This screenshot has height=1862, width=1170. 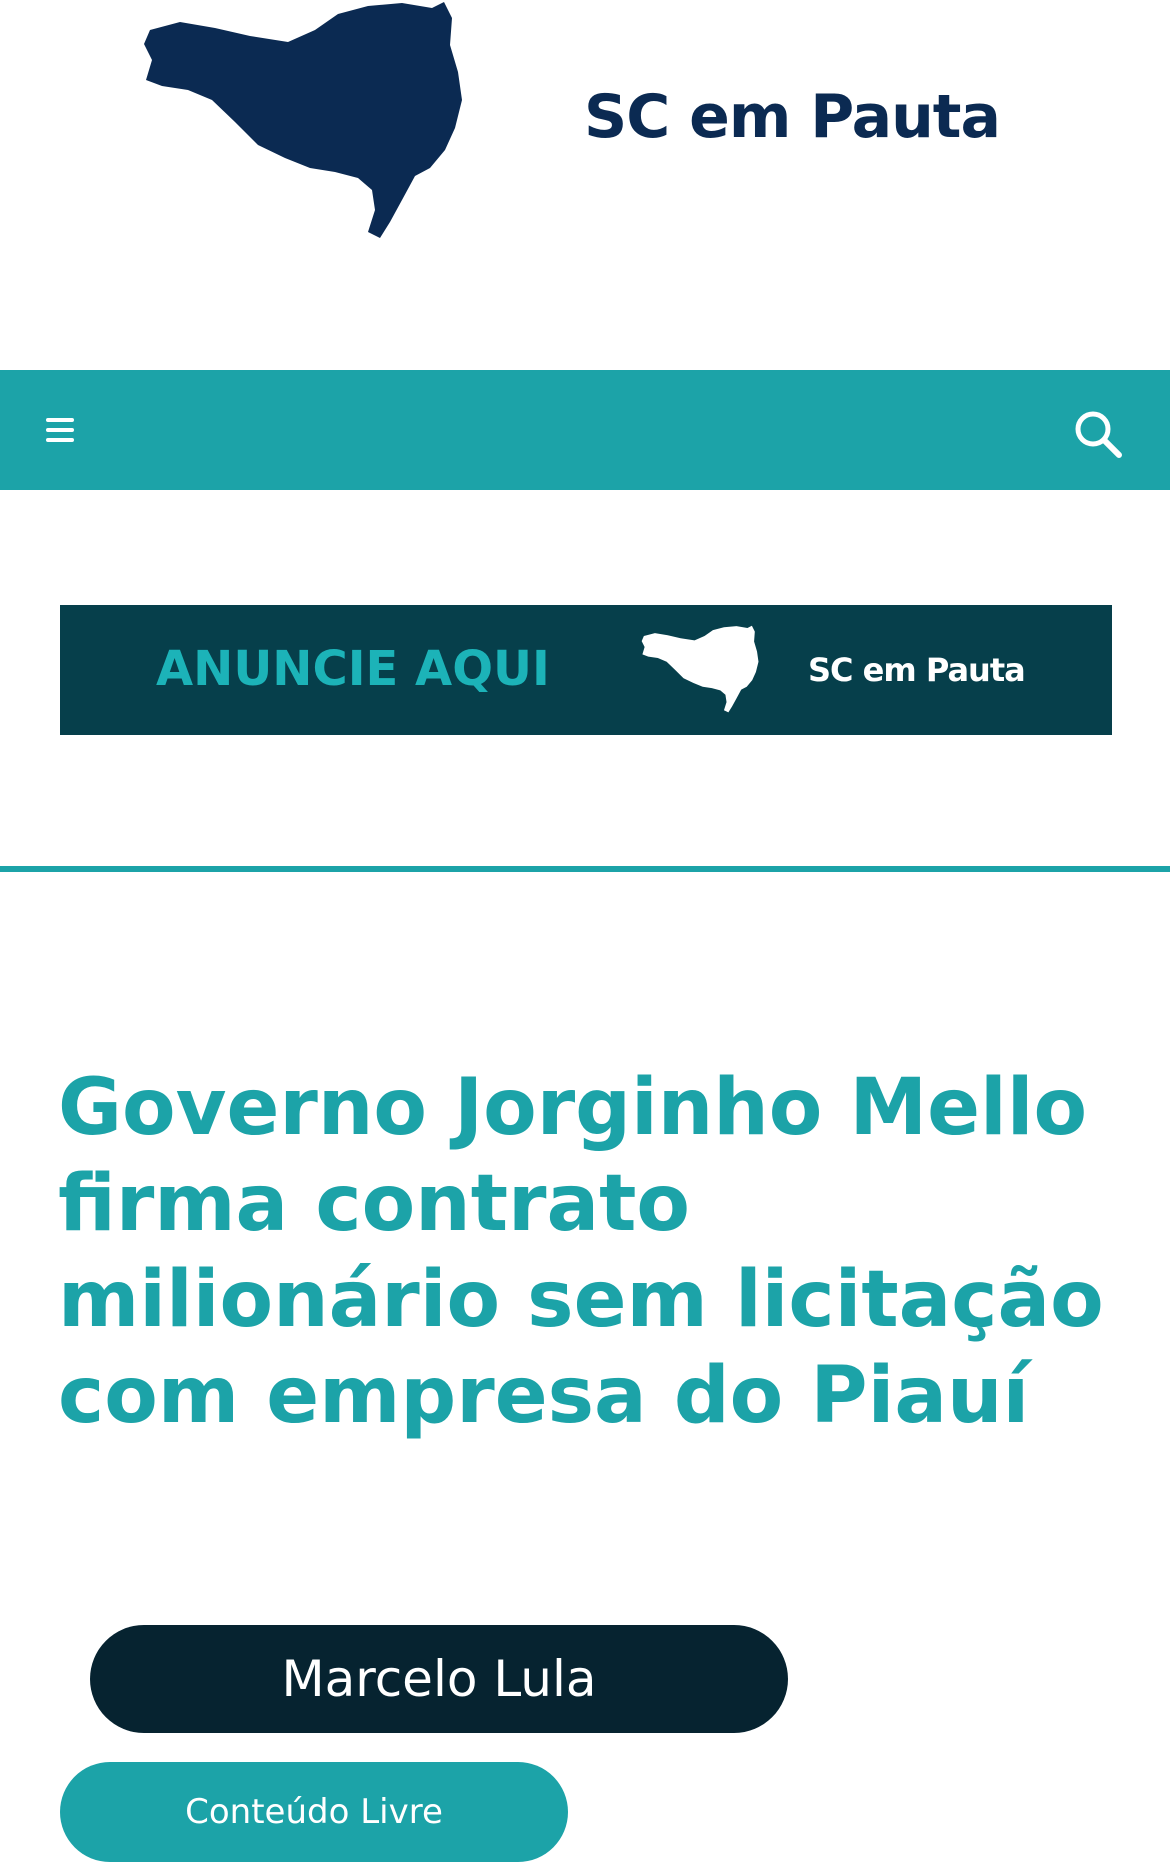 I want to click on section-divider, so click(x=585, y=869).